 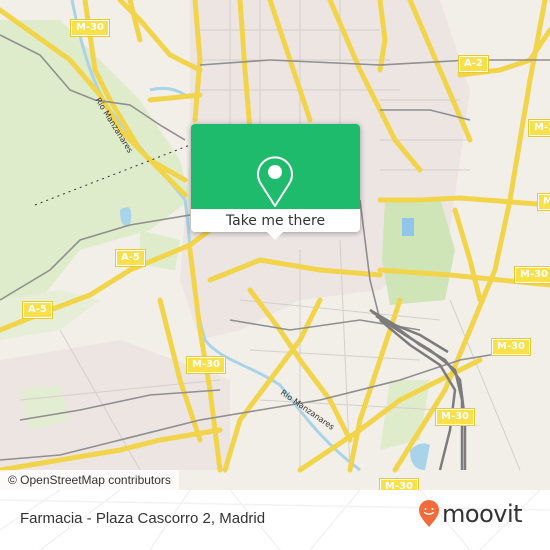 What do you see at coordinates (473, 64) in the screenshot?
I see `road-label-a2: A-2` at bounding box center [473, 64].